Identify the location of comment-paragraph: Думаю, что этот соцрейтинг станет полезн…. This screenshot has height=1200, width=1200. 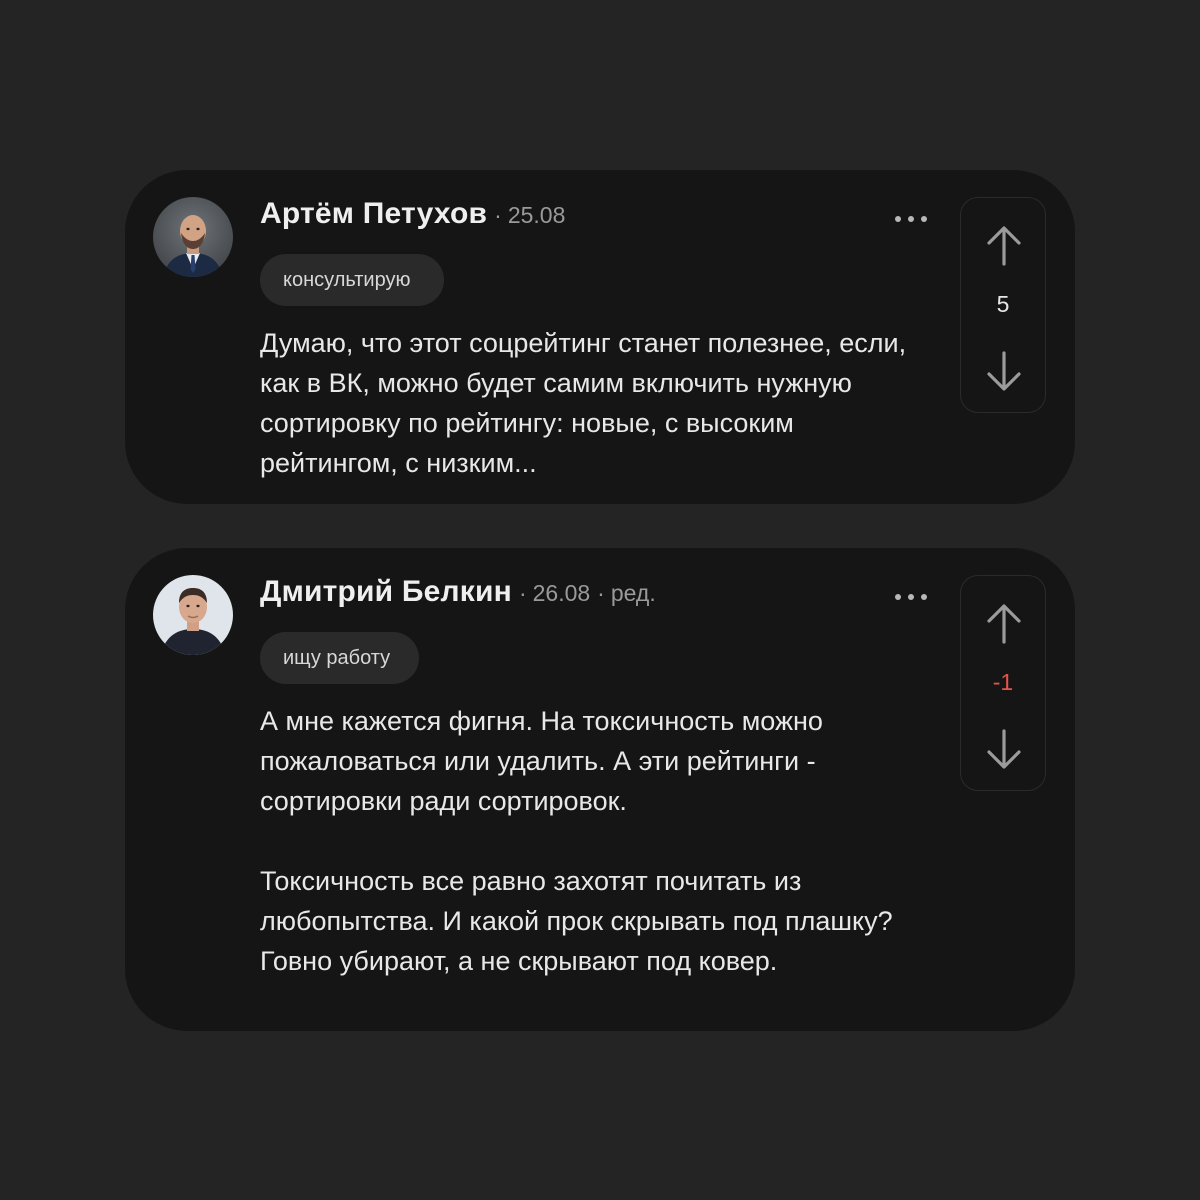
(583, 403).